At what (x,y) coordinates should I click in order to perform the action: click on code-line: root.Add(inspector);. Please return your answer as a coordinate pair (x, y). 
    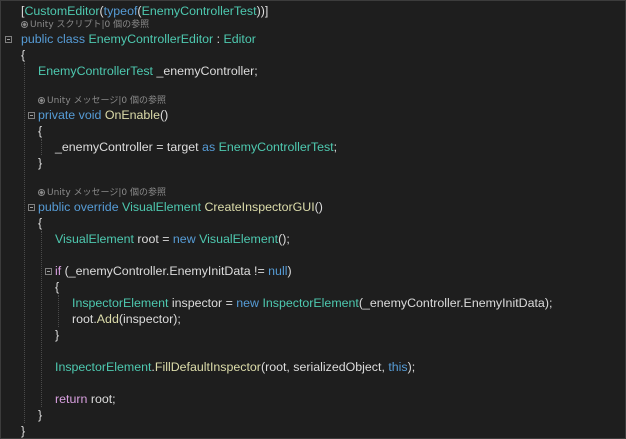
    Looking at the image, I should click on (126, 319).